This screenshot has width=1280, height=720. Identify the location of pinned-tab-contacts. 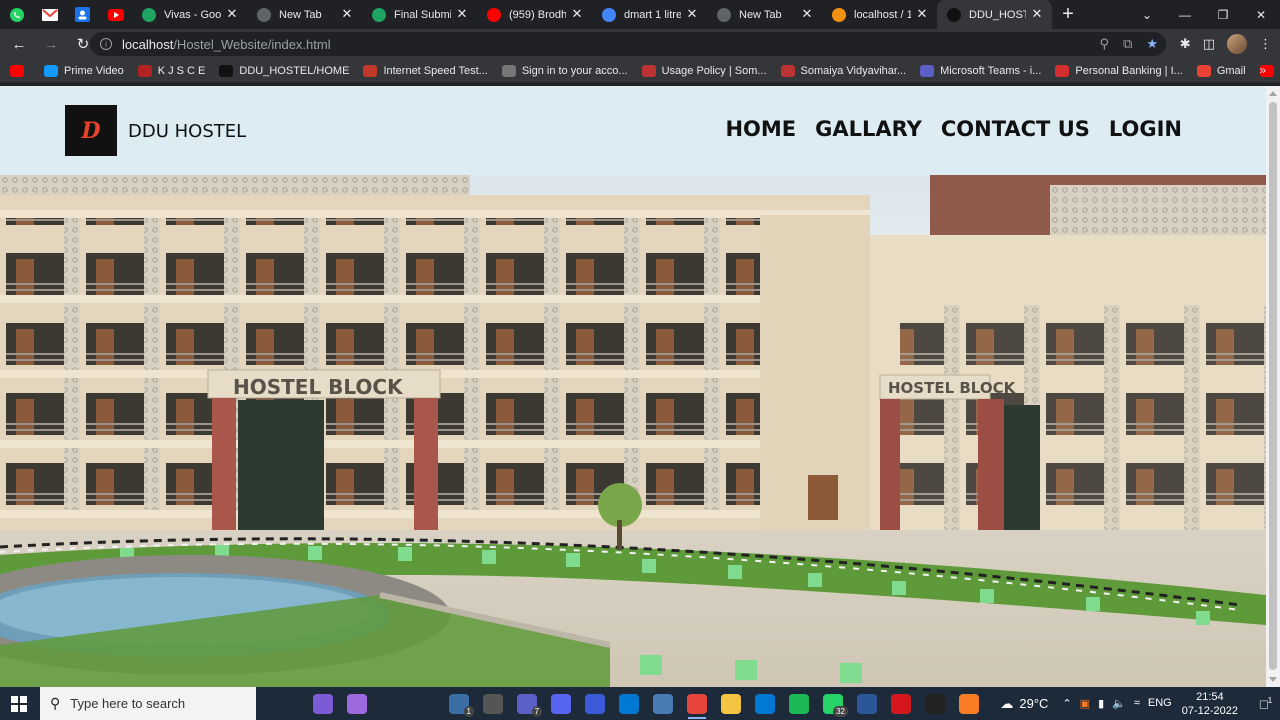
(82, 14).